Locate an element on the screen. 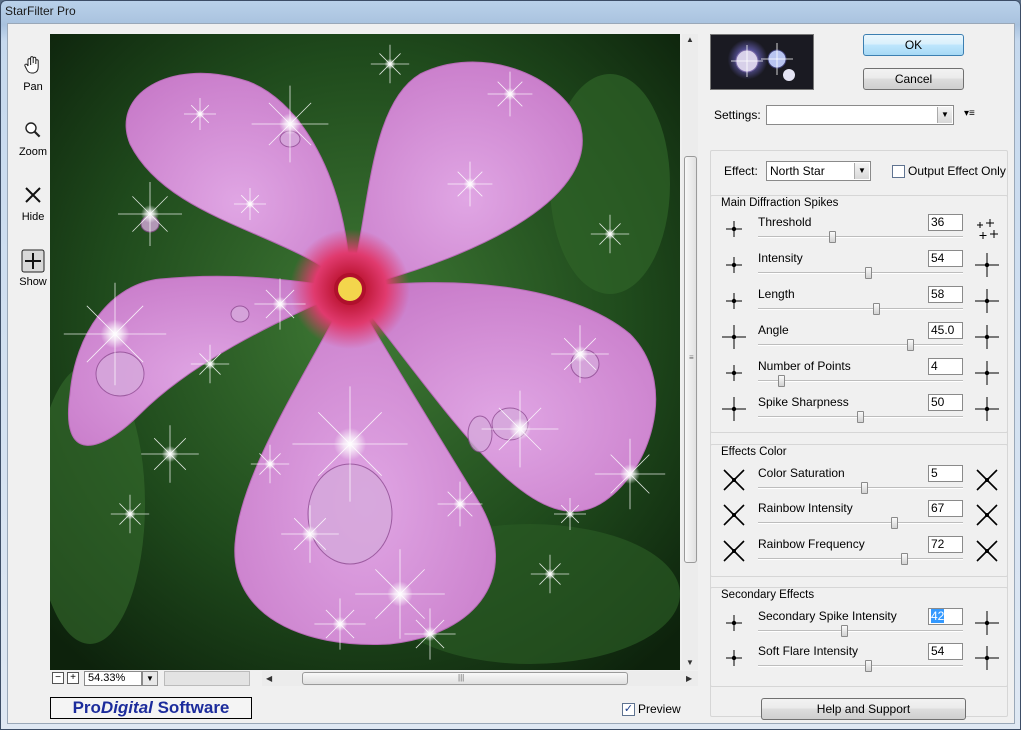 Image resolution: width=1021 pixels, height=730 pixels. effect-dropdown: North Star ▼ is located at coordinates (818, 171).